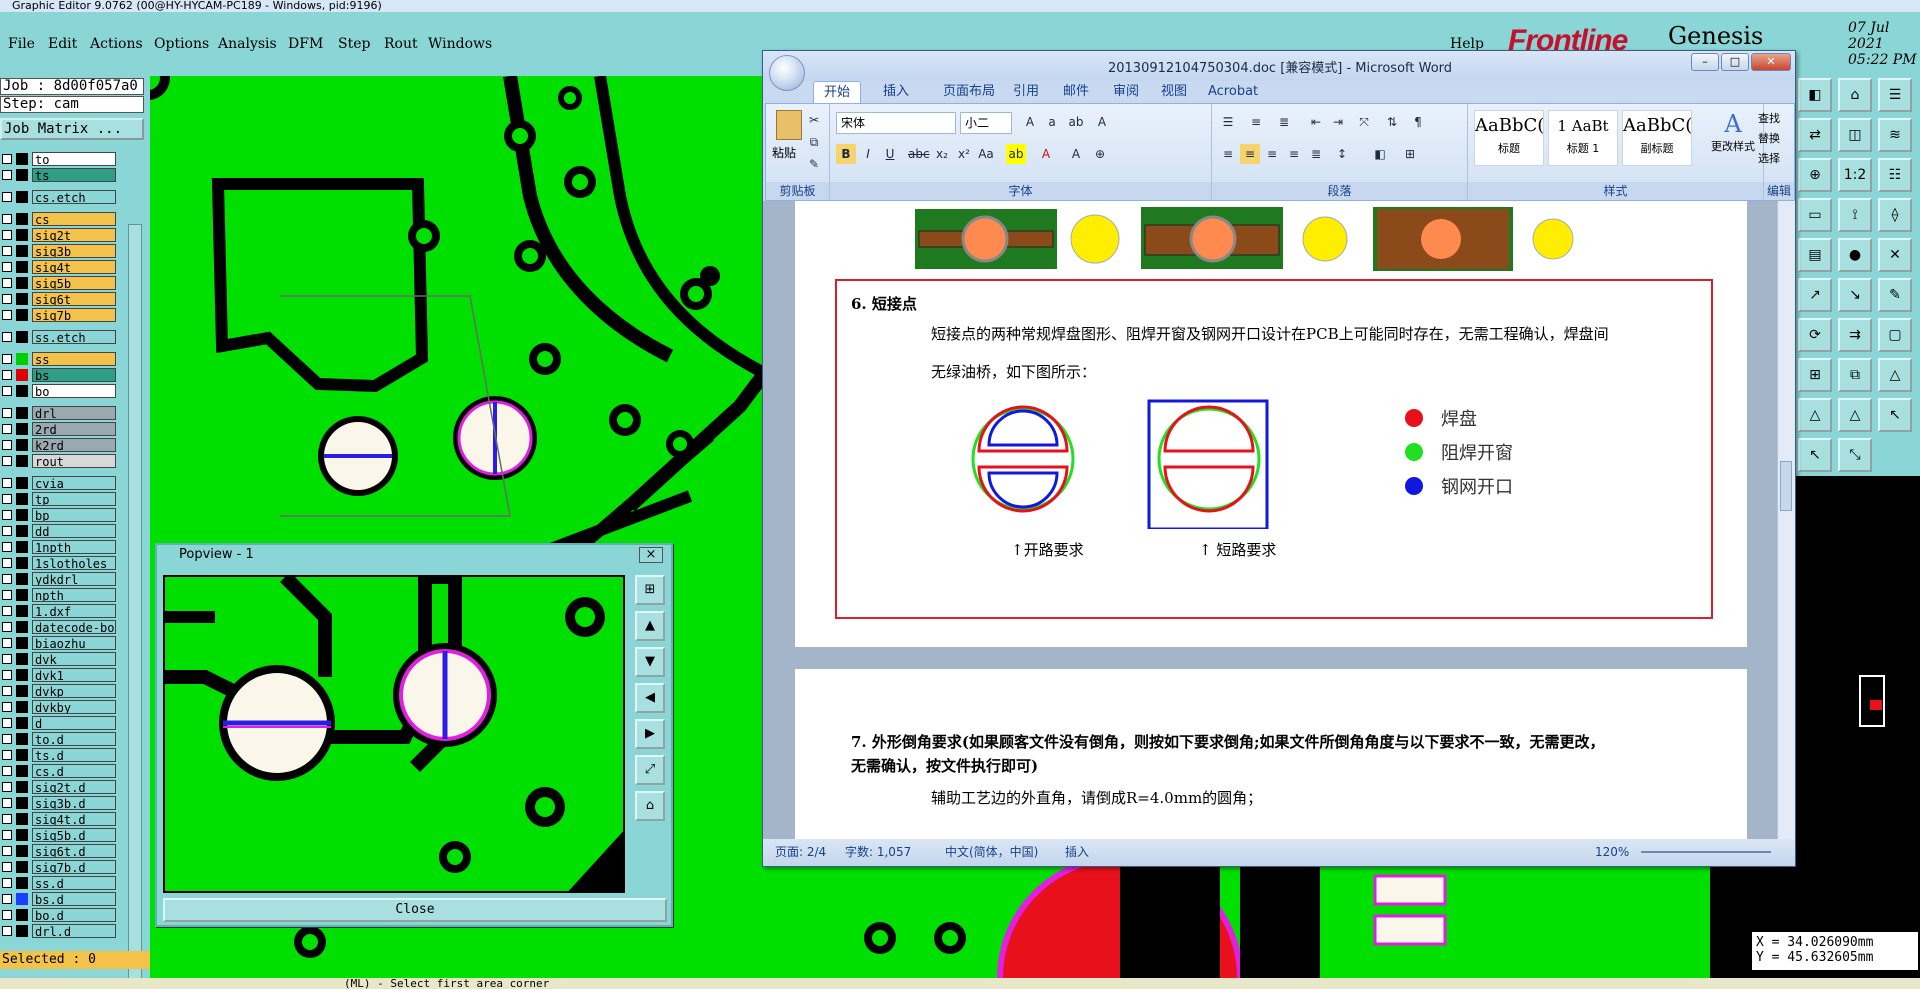 This screenshot has height=989, width=1920. What do you see at coordinates (74, 819) in the screenshot?
I see `layer-name: sig4t.d` at bounding box center [74, 819].